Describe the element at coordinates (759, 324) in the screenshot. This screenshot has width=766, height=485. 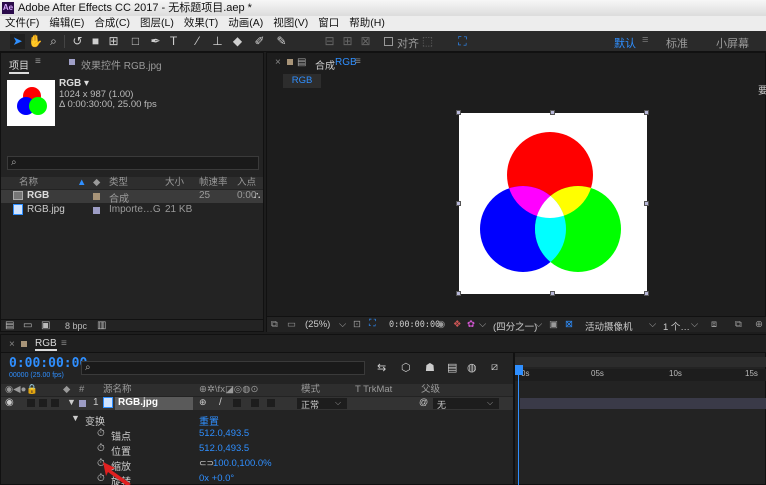
I see `exposure-icon: ⊕` at that location.